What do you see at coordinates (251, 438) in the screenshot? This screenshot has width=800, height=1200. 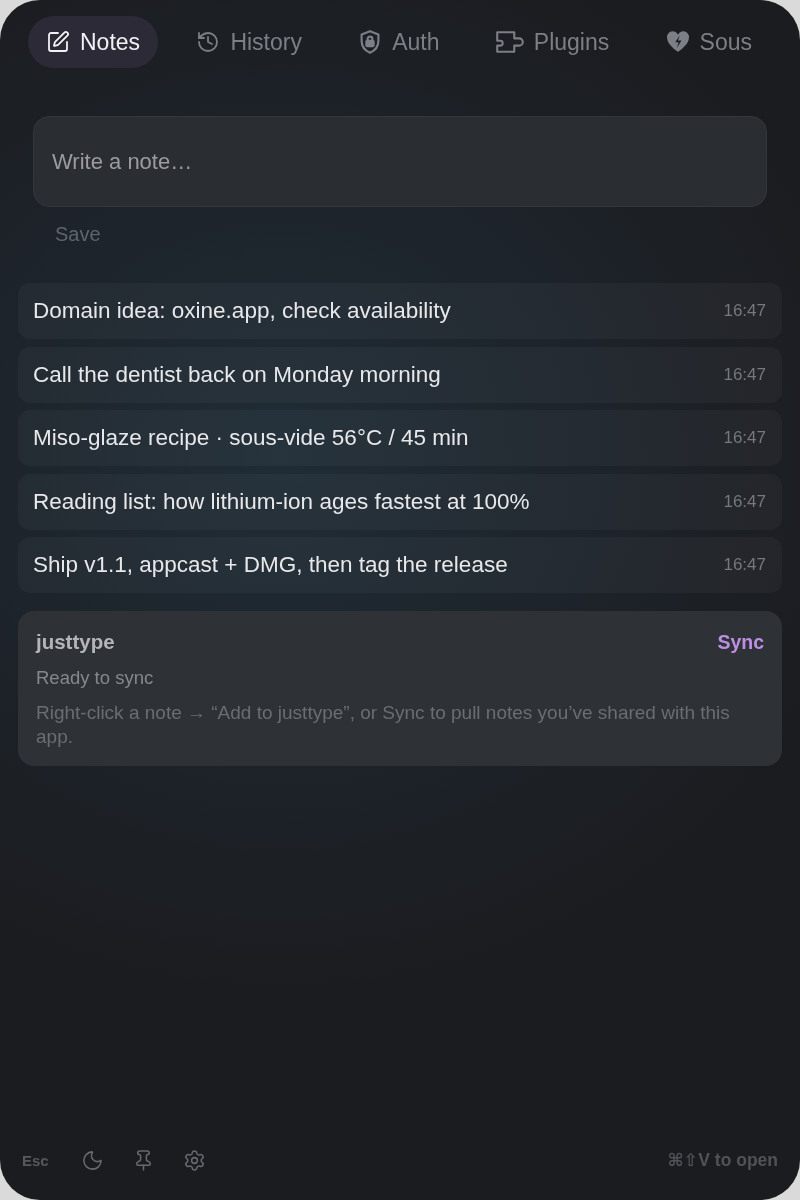 I see `note-text: Miso-glaze recipe · sous-vide 56°C / 45 min` at bounding box center [251, 438].